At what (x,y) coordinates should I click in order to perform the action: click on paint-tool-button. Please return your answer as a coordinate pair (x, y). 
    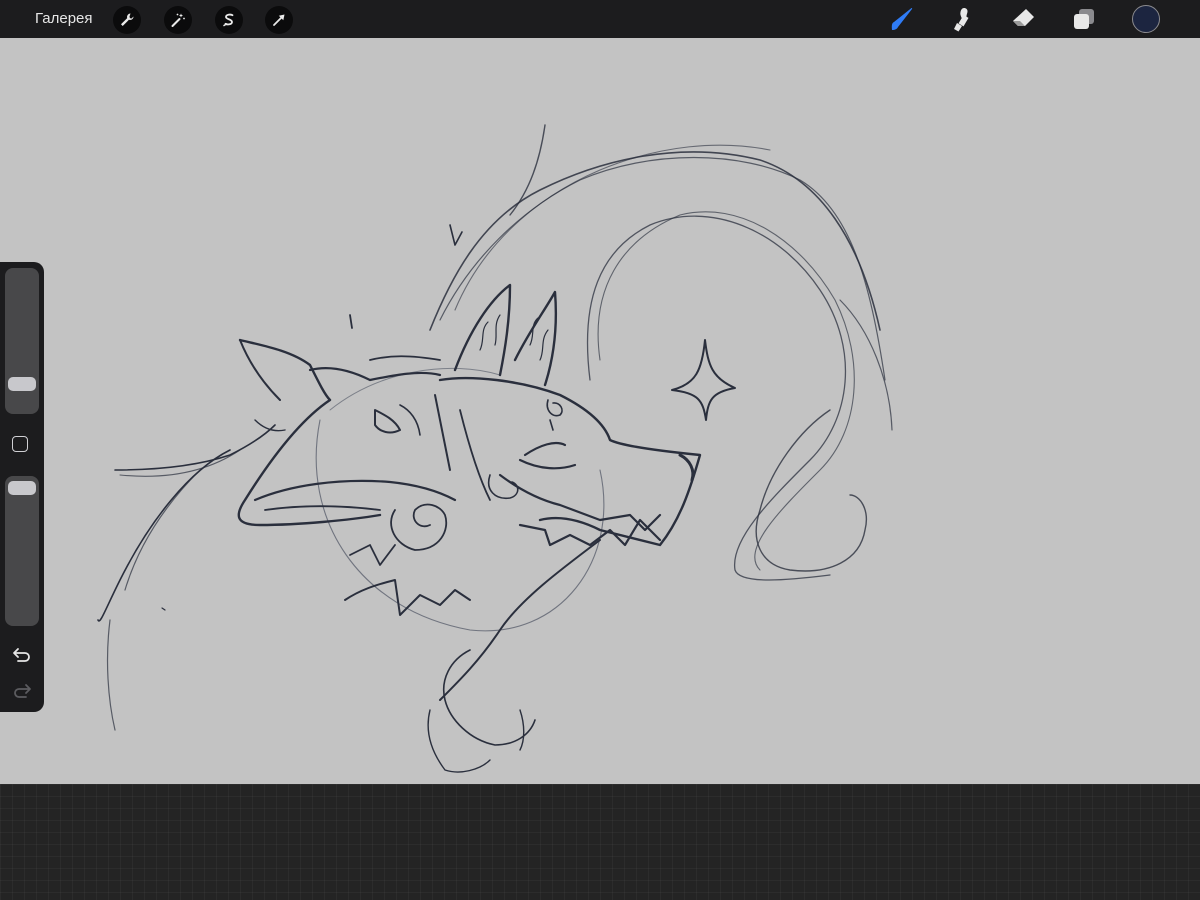
    Looking at the image, I should click on (902, 19).